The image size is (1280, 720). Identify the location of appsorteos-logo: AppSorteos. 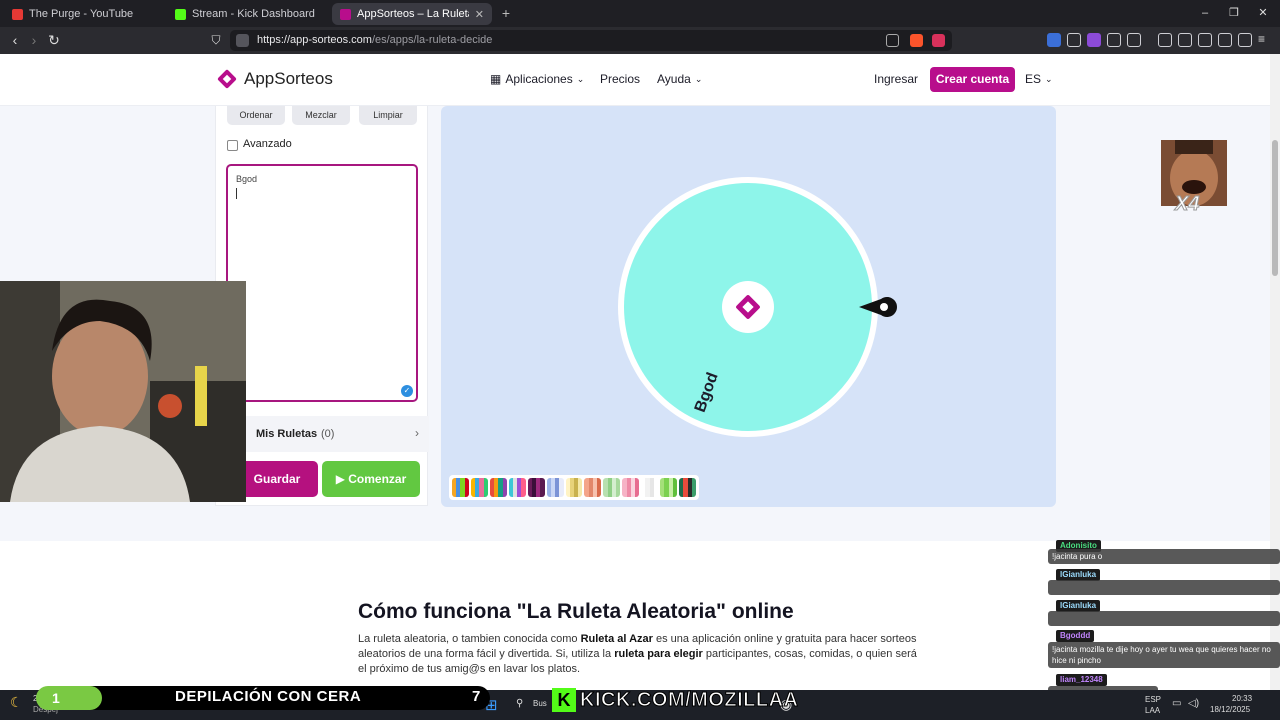
(274, 79).